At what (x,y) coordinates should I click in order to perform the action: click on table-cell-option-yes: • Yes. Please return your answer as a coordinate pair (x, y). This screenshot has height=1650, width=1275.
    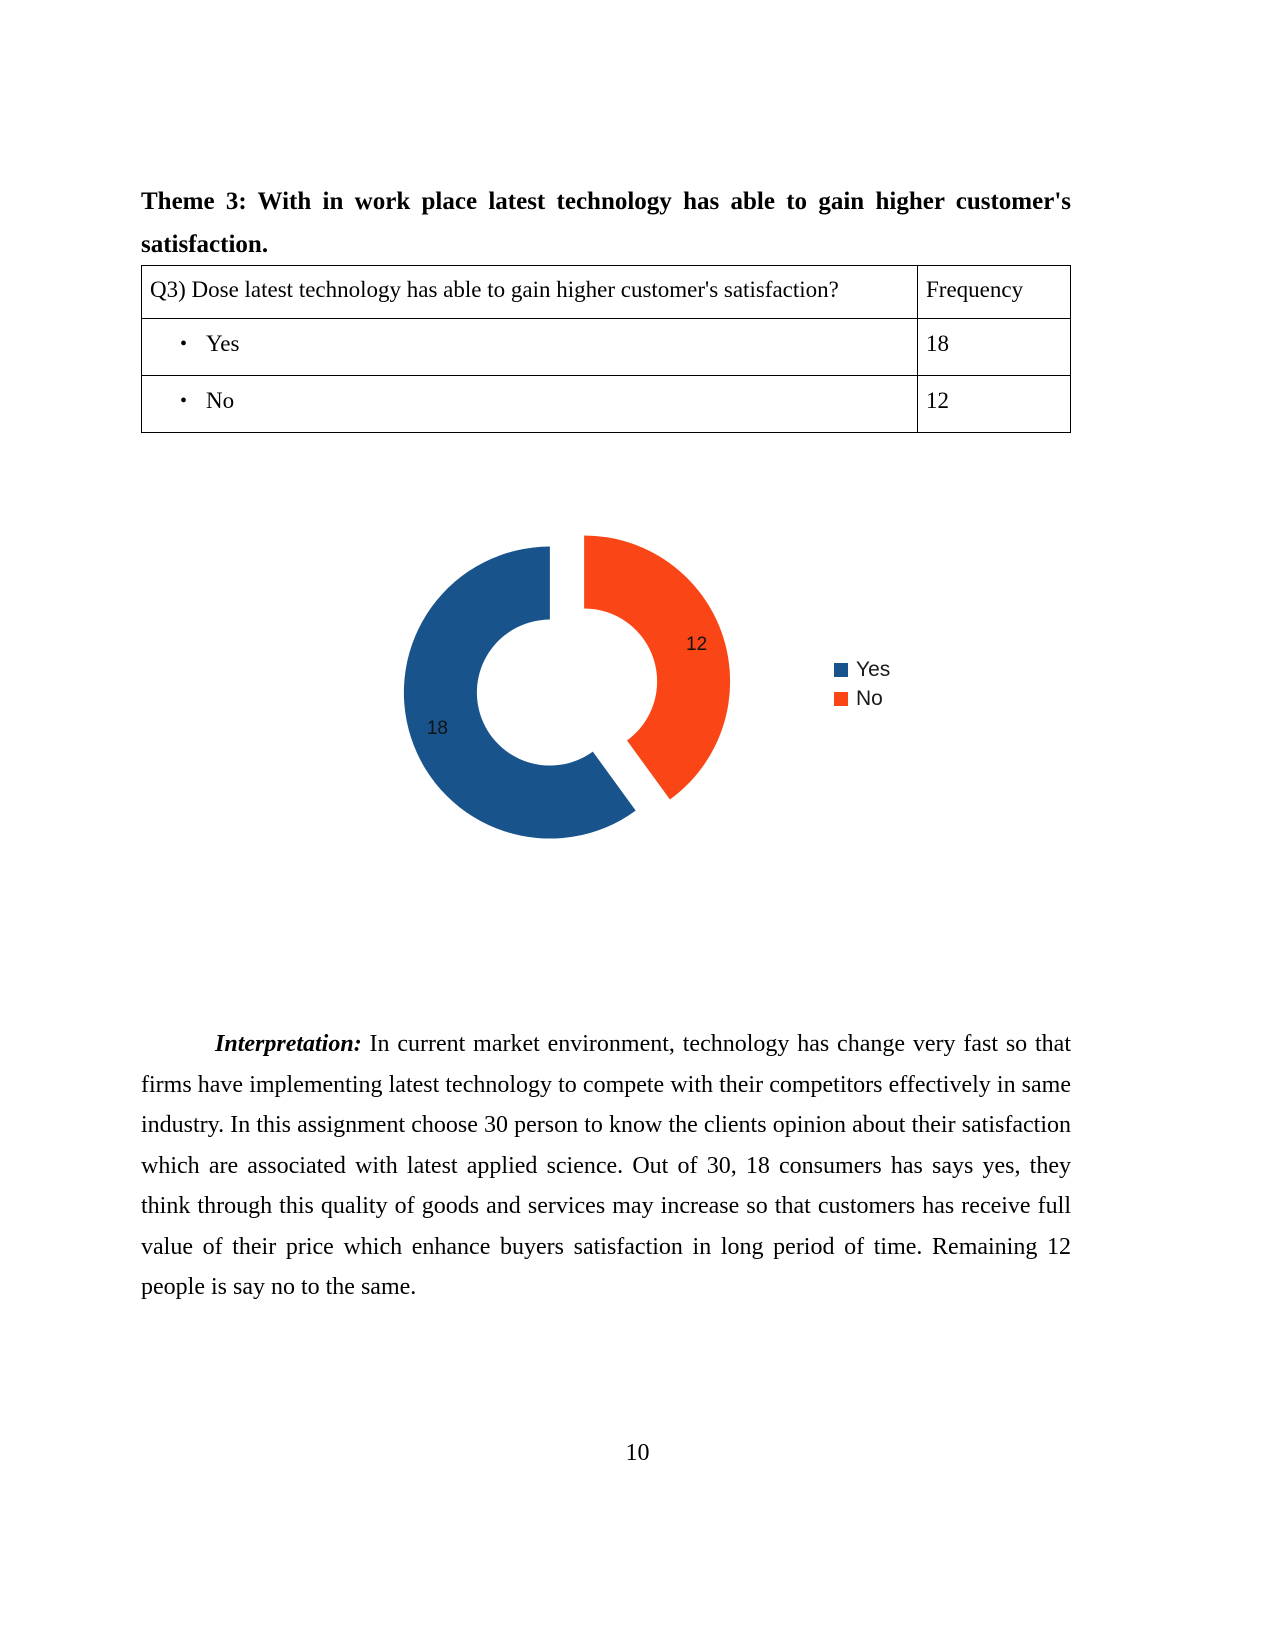
    Looking at the image, I should click on (529, 347).